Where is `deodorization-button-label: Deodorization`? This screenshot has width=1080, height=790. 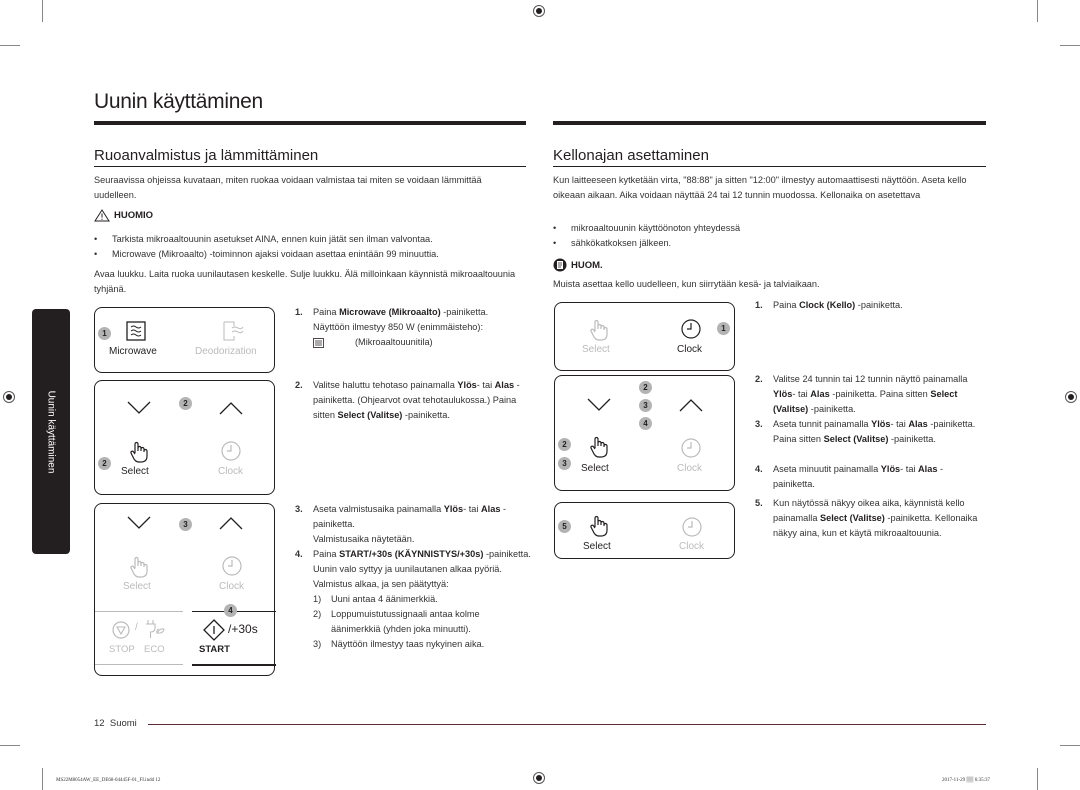
deodorization-button-label: Deodorization is located at coordinates (226, 351).